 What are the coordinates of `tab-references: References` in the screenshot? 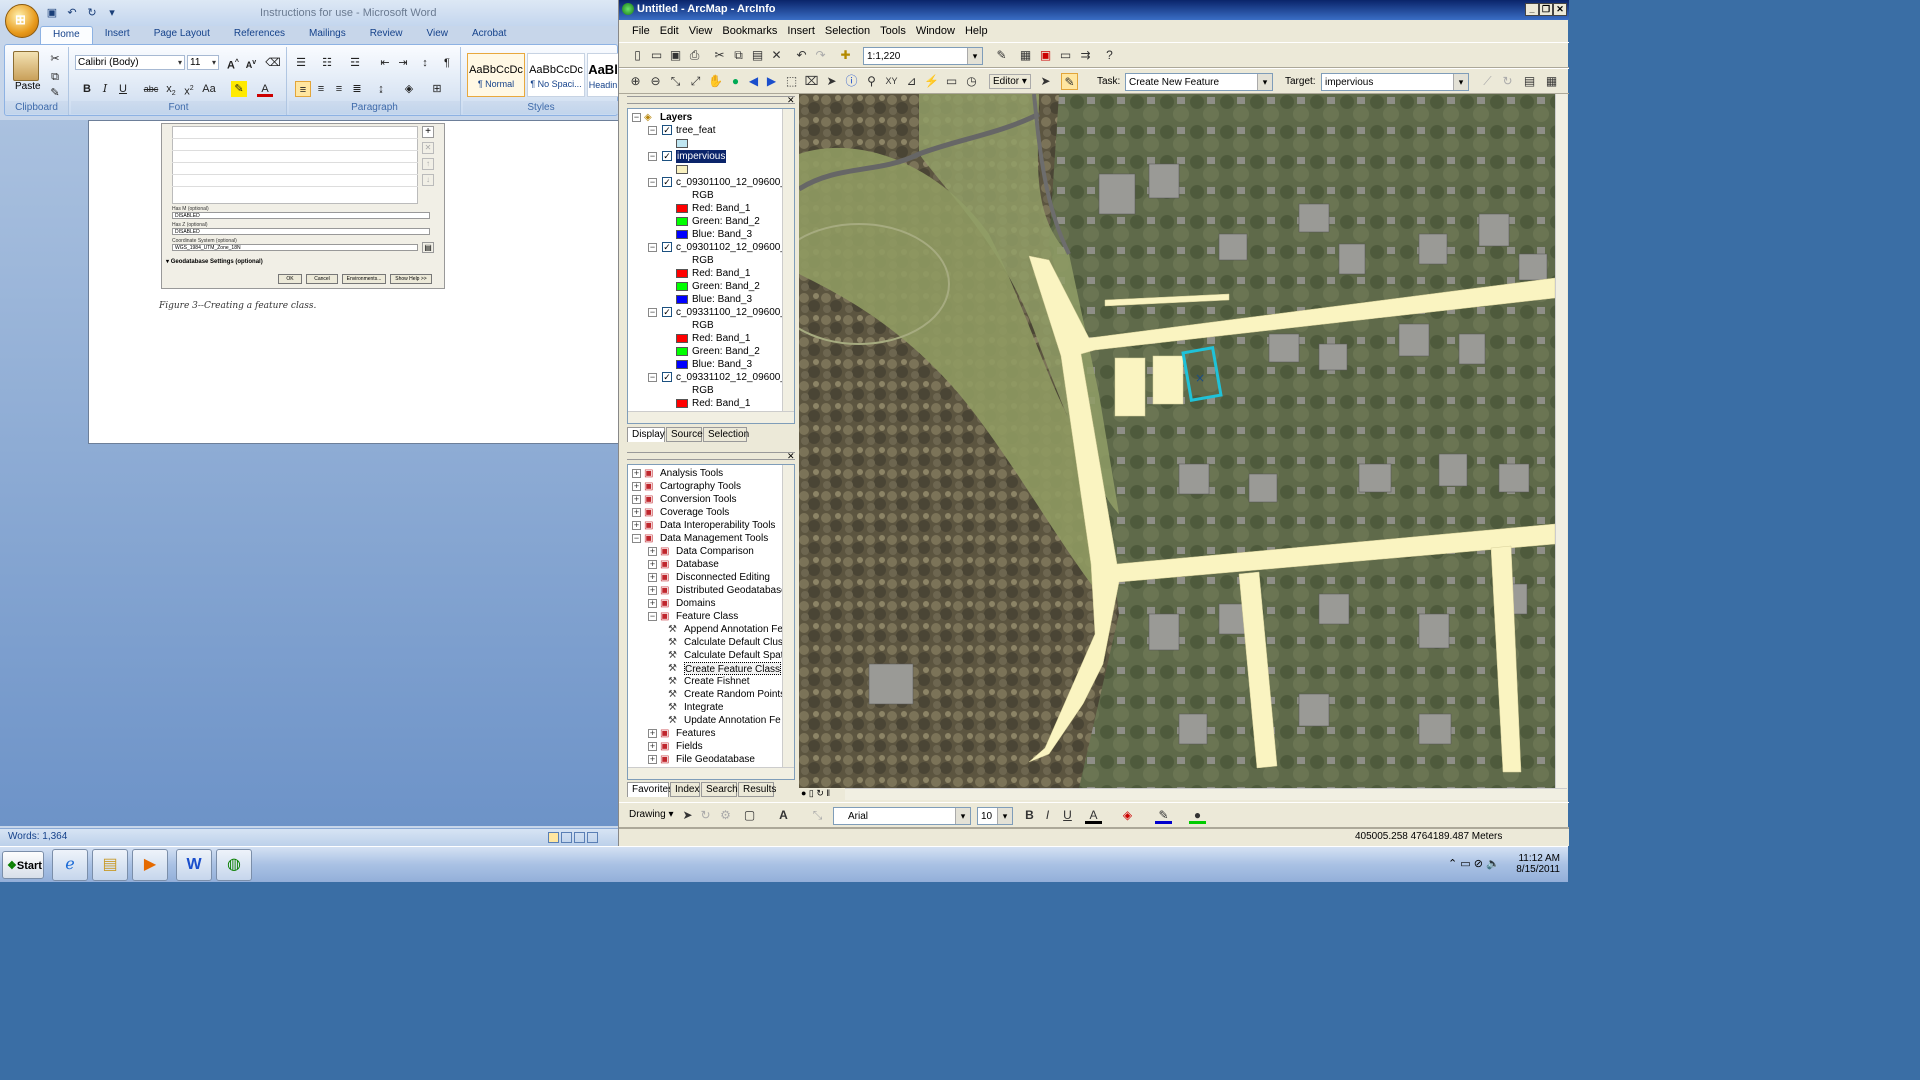 It's located at (259, 35).